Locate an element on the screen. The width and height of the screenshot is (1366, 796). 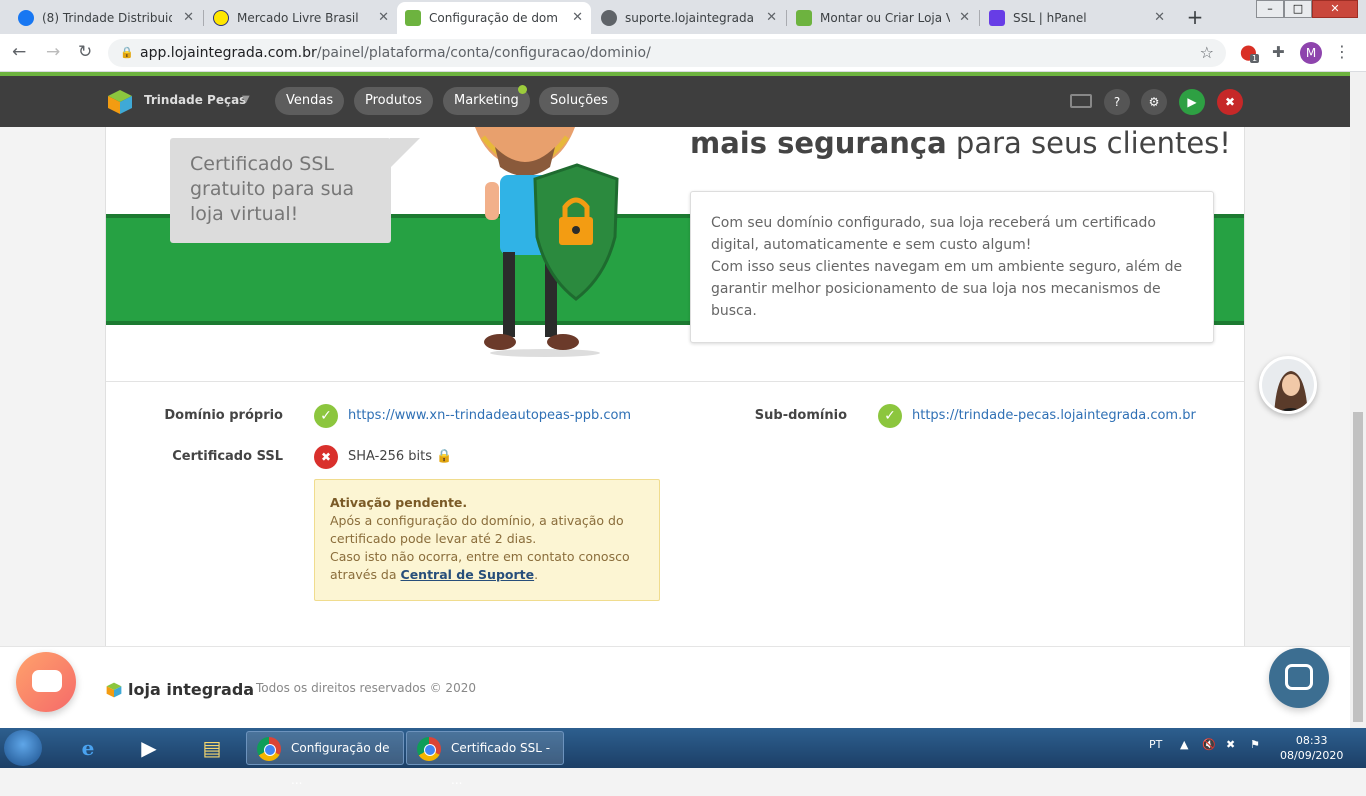
internet-explorer-icon: e is located at coordinates (88, 748).